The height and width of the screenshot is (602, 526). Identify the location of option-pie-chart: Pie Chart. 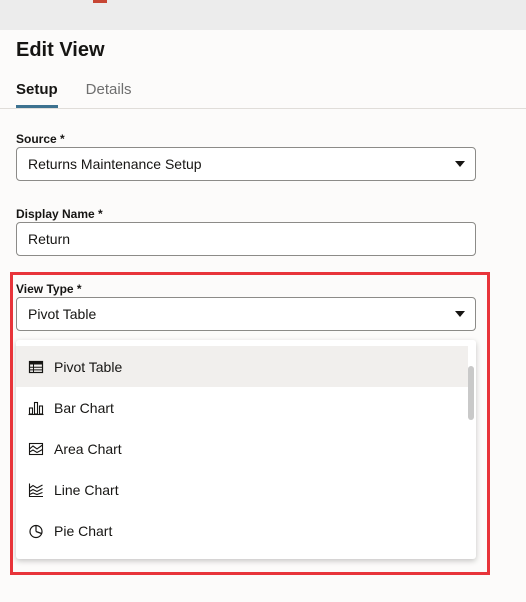
(242, 530).